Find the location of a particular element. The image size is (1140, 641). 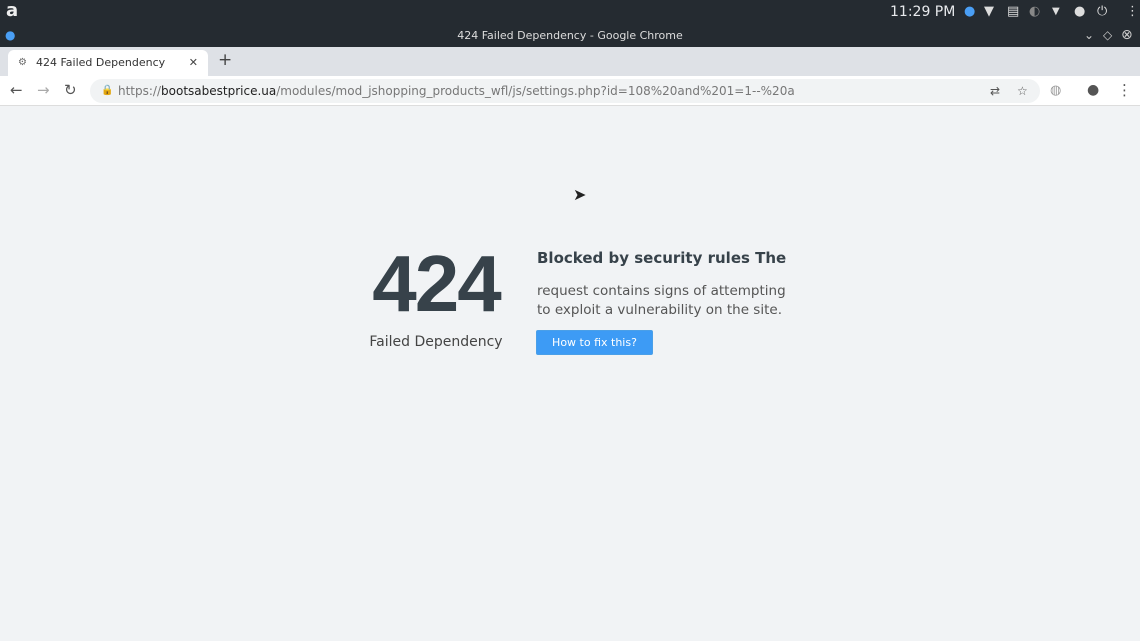

favicon-icon: ⚙ is located at coordinates (22, 62).